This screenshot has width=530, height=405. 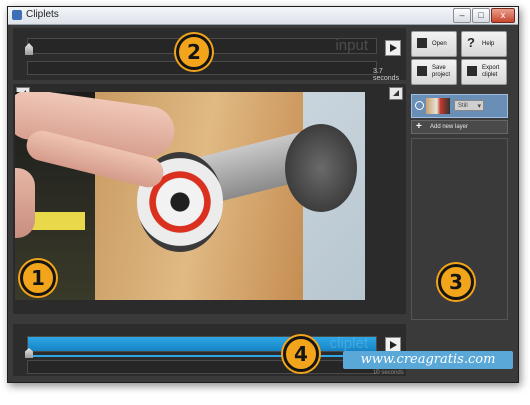 I want to click on annotation-4: 4, so click(x=301, y=354).